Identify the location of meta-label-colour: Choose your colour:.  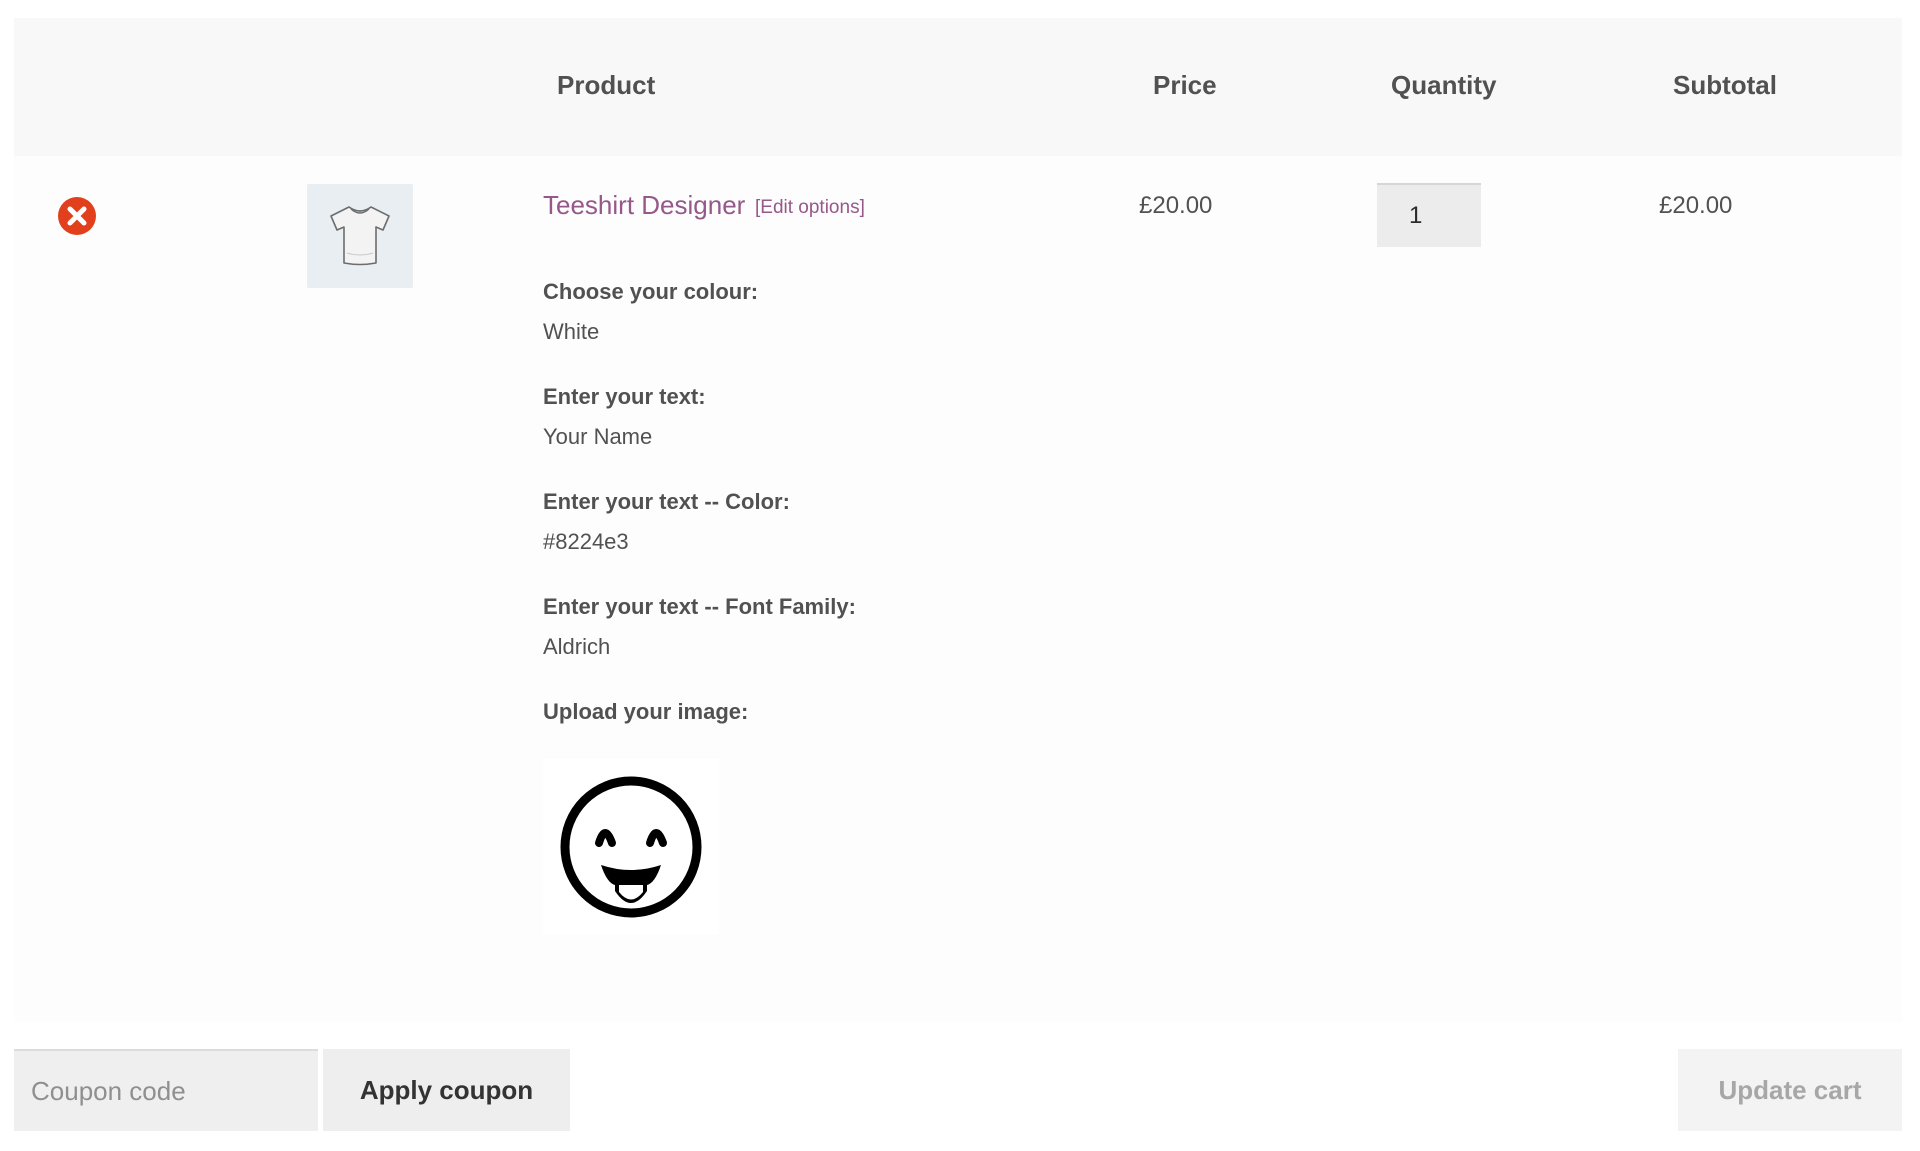
(651, 291).